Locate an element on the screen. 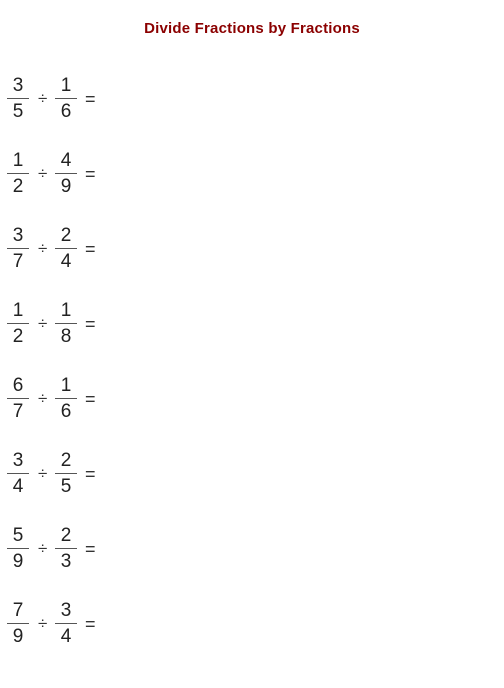 The image size is (504, 688). divisor-fraction: 1 8 is located at coordinates (66, 325).